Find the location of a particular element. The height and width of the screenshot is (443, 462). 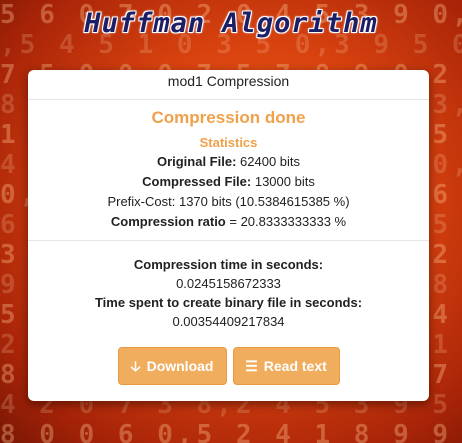

compressed-file-label: Compressed File: is located at coordinates (197, 181).